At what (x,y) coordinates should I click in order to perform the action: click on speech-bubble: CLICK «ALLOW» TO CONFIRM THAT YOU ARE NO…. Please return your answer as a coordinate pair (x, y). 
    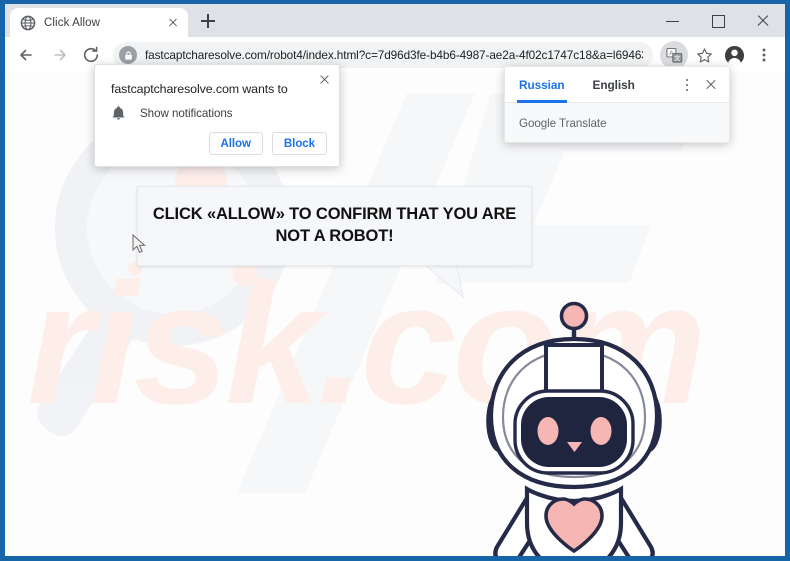
    Looking at the image, I should click on (334, 226).